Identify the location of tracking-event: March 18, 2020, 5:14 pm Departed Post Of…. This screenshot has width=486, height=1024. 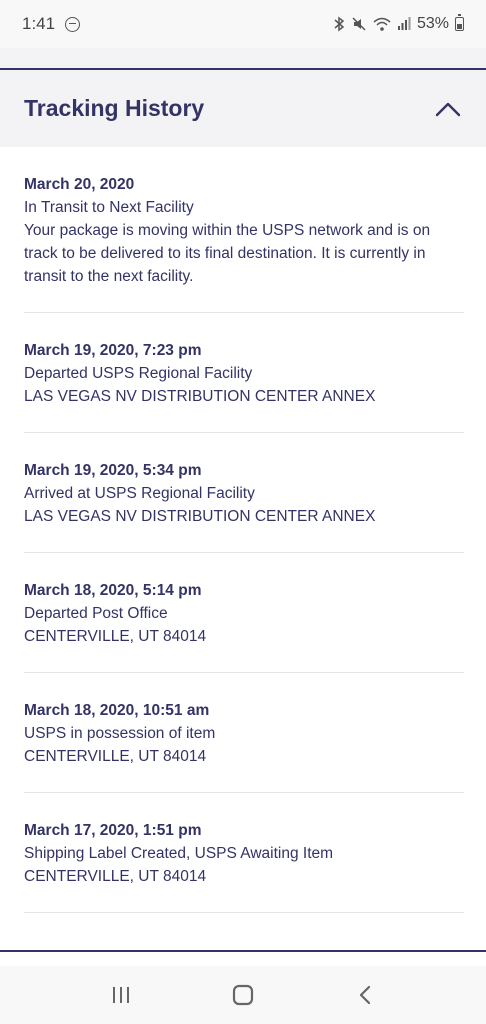
(244, 613).